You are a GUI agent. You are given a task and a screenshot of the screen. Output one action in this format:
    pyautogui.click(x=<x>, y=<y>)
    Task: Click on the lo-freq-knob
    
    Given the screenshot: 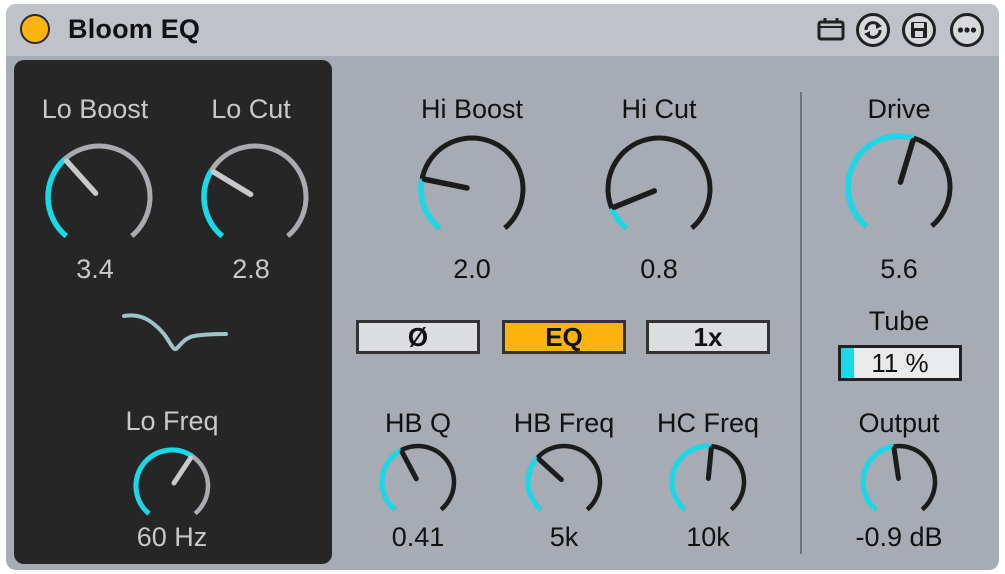 What is the action you would take?
    pyautogui.click(x=172, y=486)
    